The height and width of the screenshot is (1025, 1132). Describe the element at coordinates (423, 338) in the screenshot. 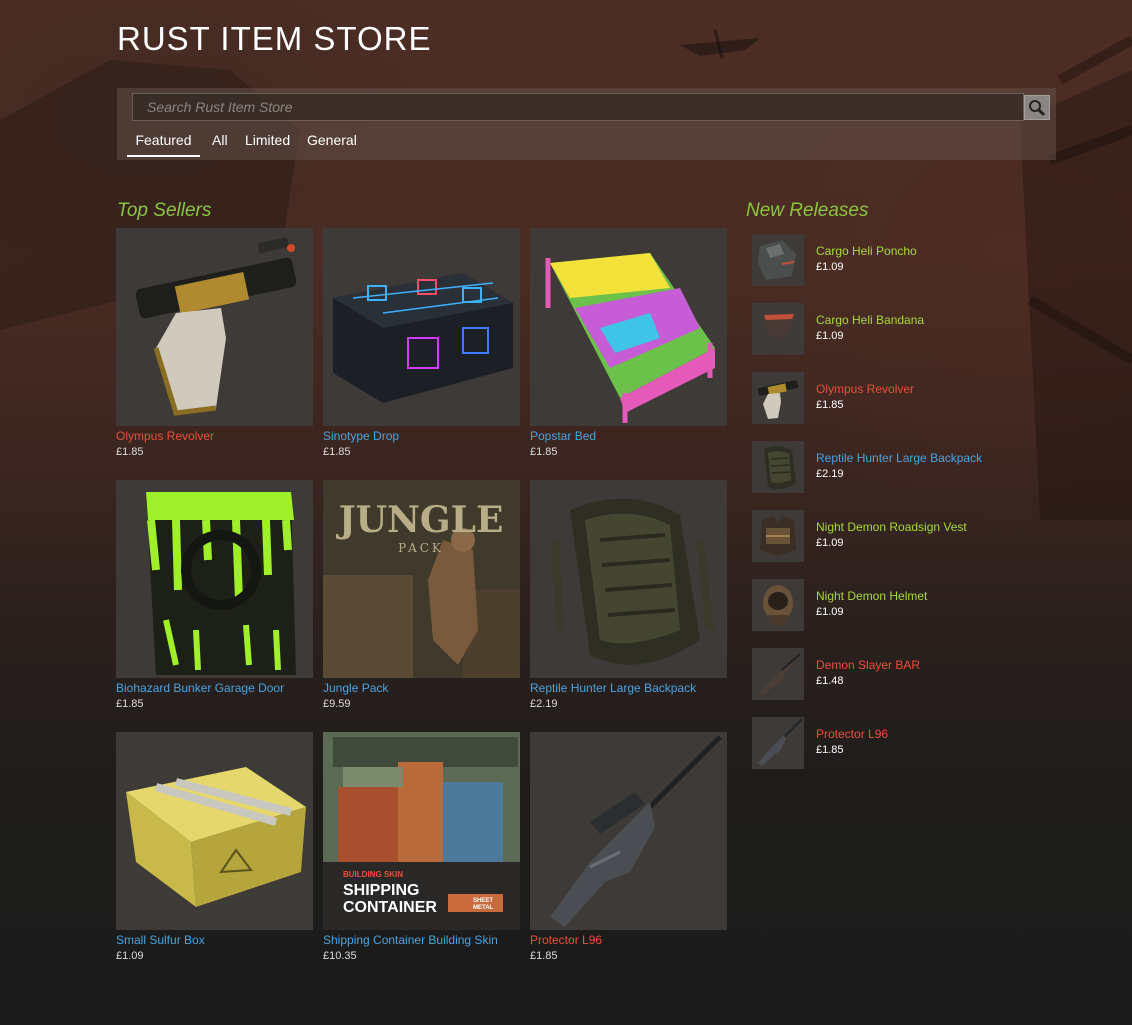

I see `crate-icon` at that location.